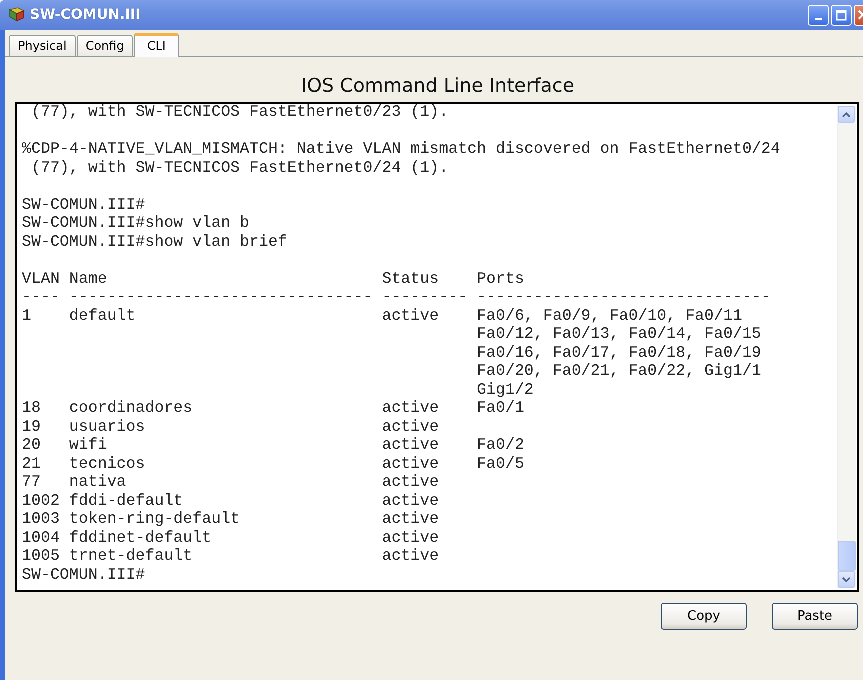 Image resolution: width=863 pixels, height=680 pixels. What do you see at coordinates (231, 427) in the screenshot?
I see `terminal-line: 19 usuarios active` at bounding box center [231, 427].